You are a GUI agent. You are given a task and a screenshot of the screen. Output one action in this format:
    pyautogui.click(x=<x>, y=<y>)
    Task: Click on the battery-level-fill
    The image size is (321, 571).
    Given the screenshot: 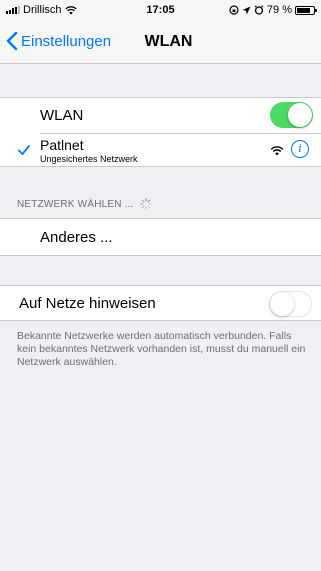 What is the action you would take?
    pyautogui.click(x=303, y=10)
    